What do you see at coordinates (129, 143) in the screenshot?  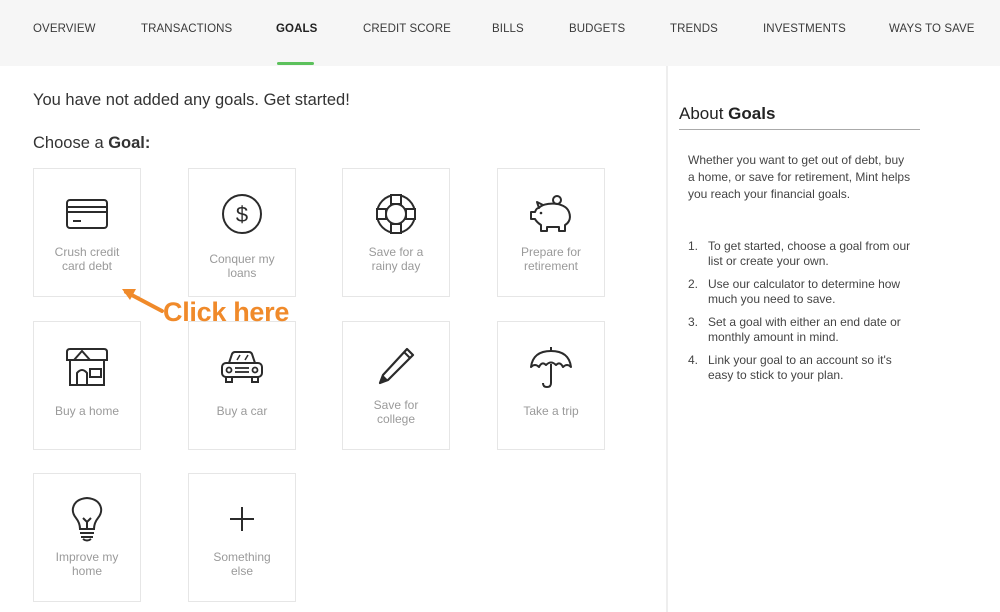 I see `choose-goal-bold: Goal:` at bounding box center [129, 143].